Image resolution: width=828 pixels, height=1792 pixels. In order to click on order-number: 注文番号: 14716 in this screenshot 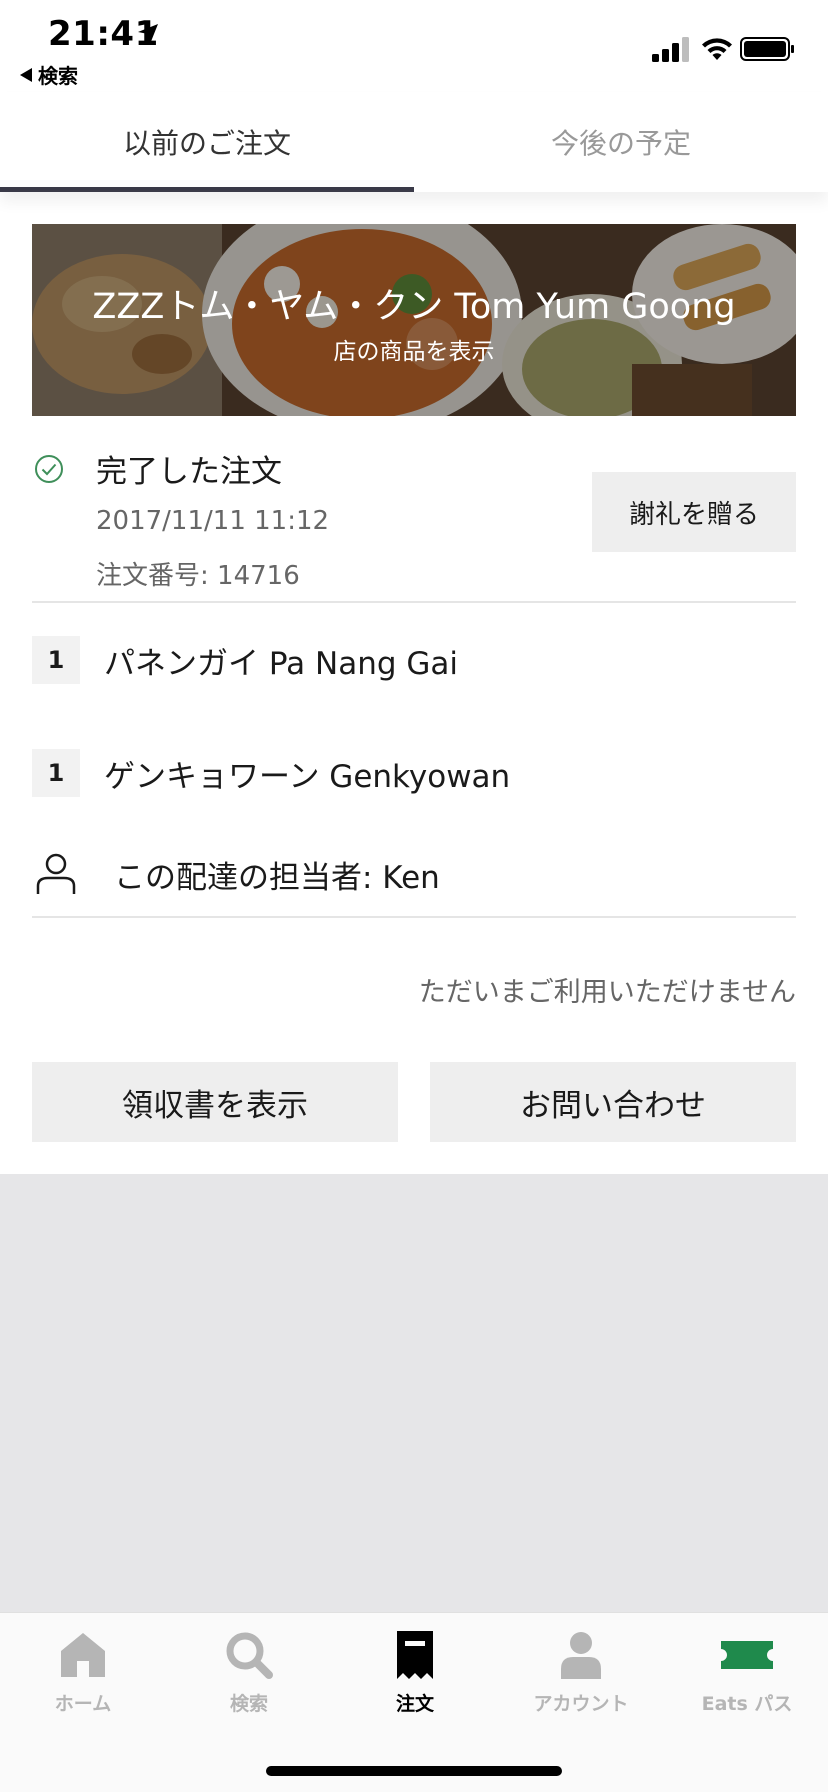, I will do `click(198, 576)`.